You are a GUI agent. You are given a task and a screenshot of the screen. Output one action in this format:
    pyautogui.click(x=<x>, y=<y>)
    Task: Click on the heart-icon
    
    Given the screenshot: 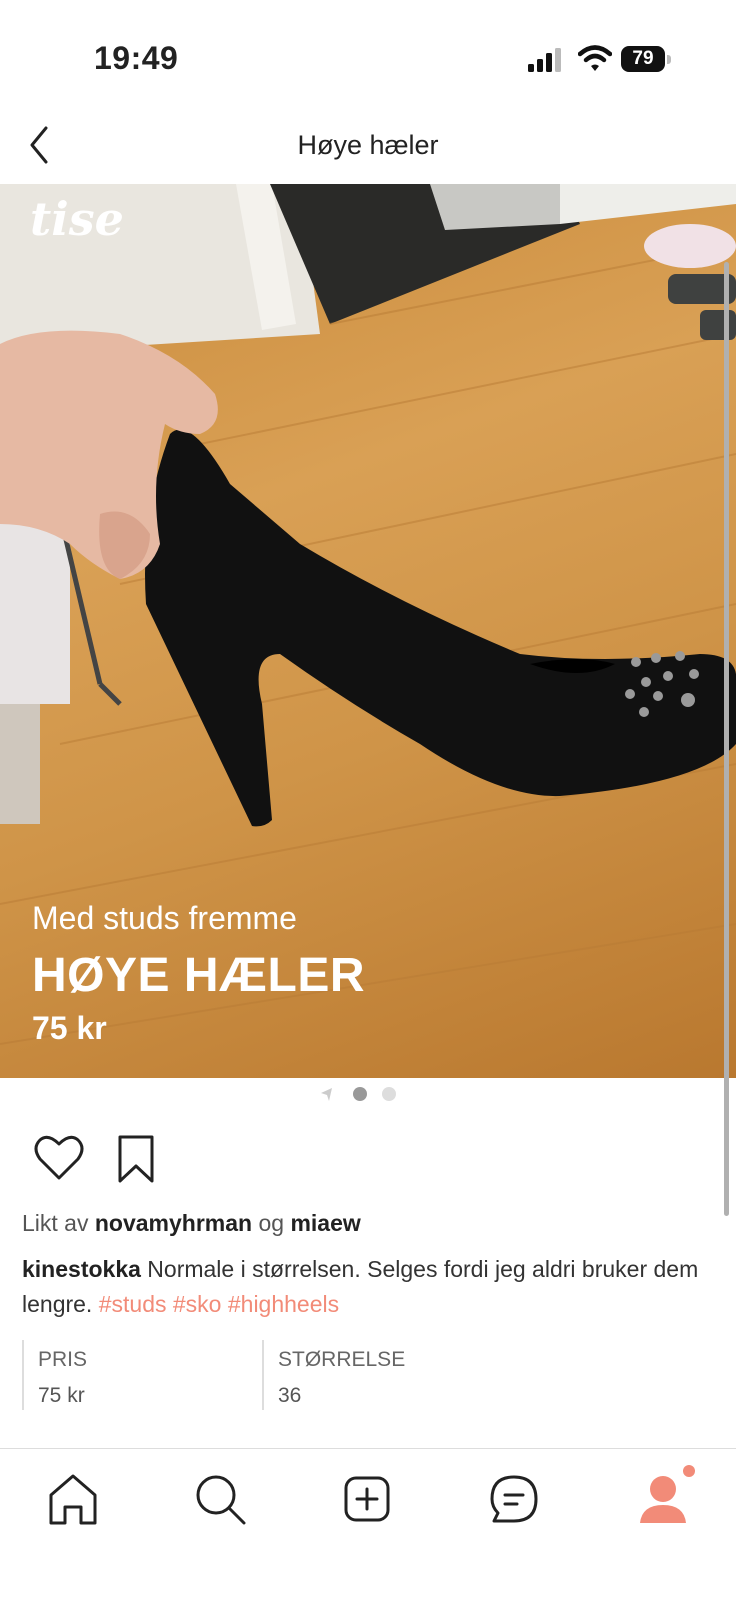 What is the action you would take?
    pyautogui.click(x=59, y=1158)
    